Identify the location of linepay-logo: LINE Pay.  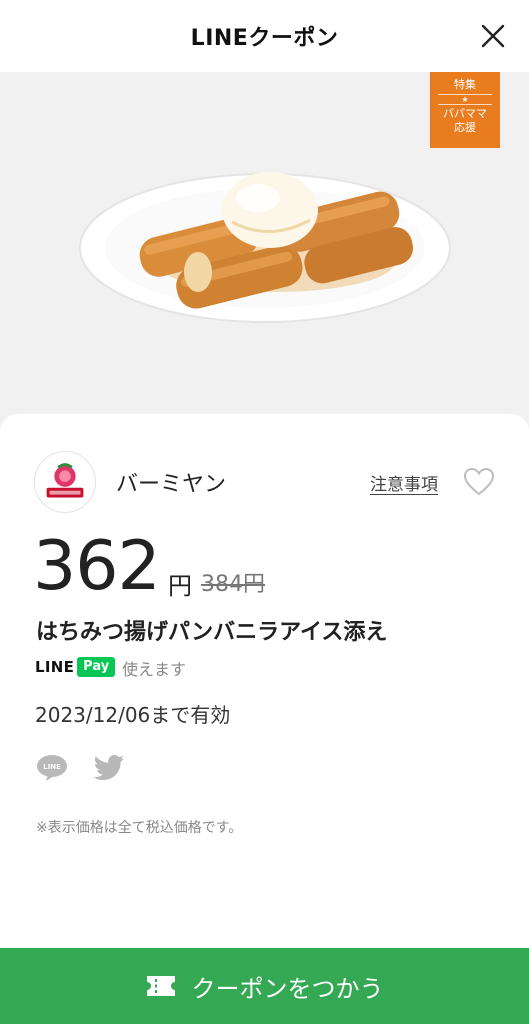
(75, 667).